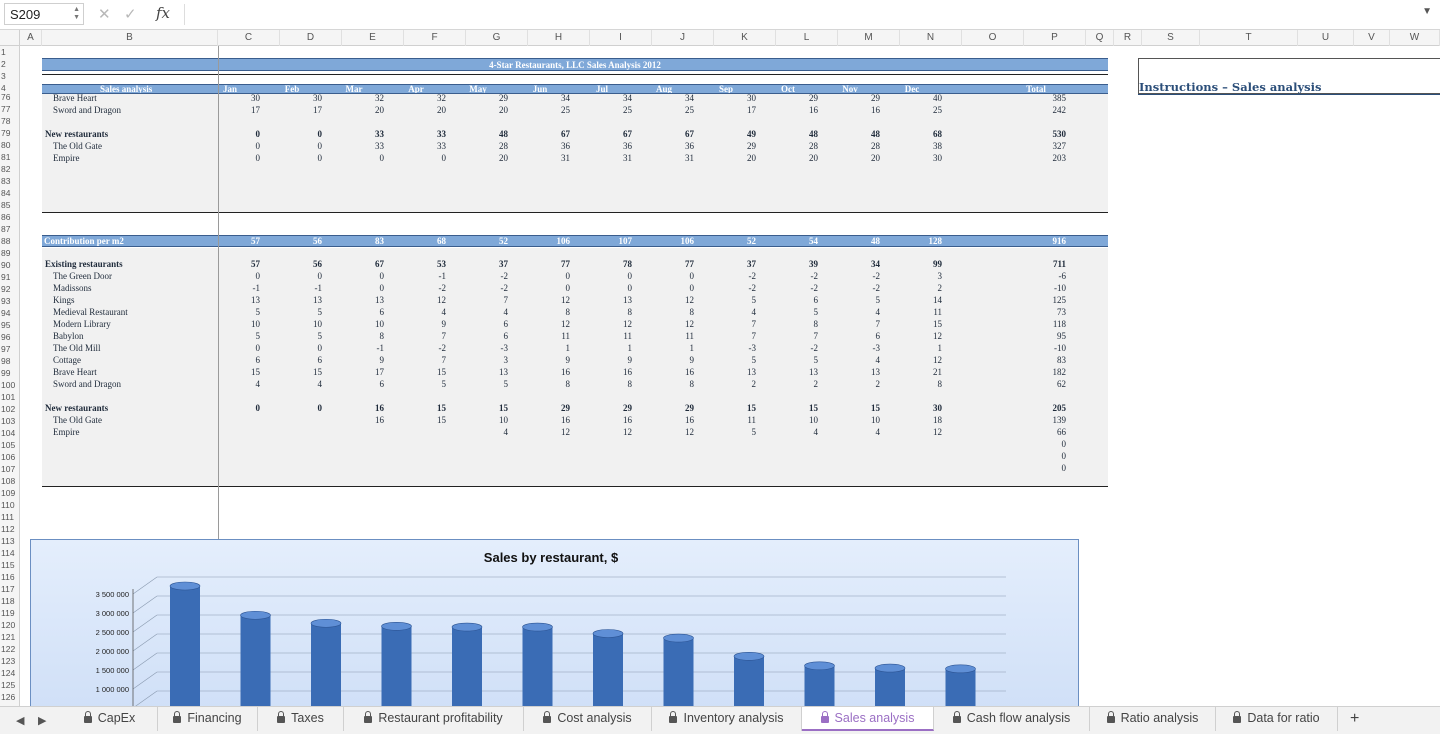 The height and width of the screenshot is (734, 1440). What do you see at coordinates (927, 110) in the screenshot?
I see `sales-row-value: 25` at bounding box center [927, 110].